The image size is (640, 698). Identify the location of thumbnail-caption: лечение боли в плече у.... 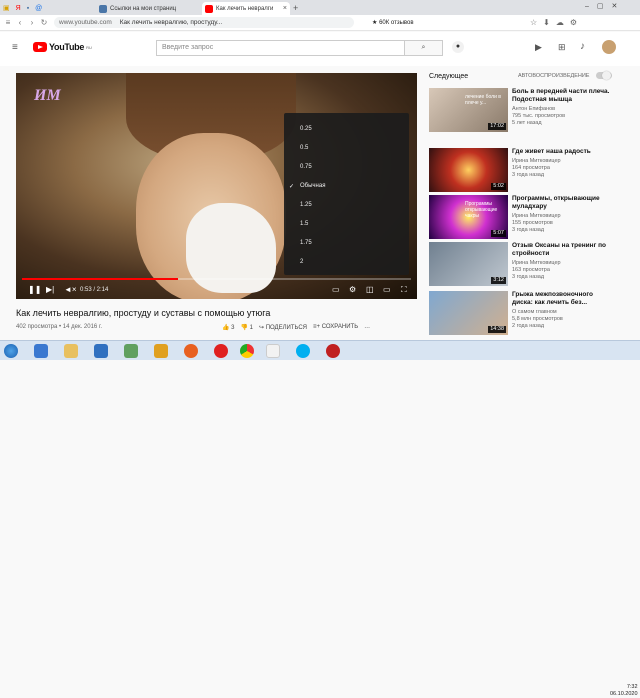
(483, 100).